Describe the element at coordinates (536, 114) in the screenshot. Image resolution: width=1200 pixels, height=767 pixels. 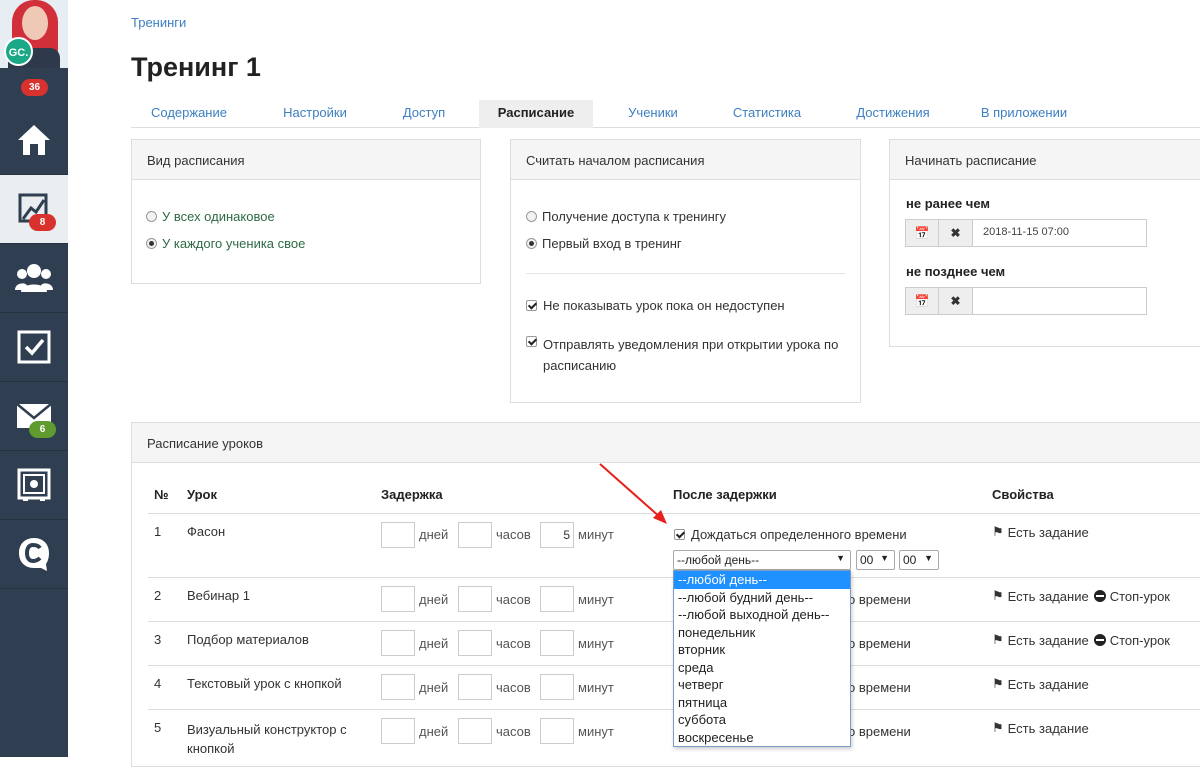
I see `tab-schedule: Расписание` at that location.